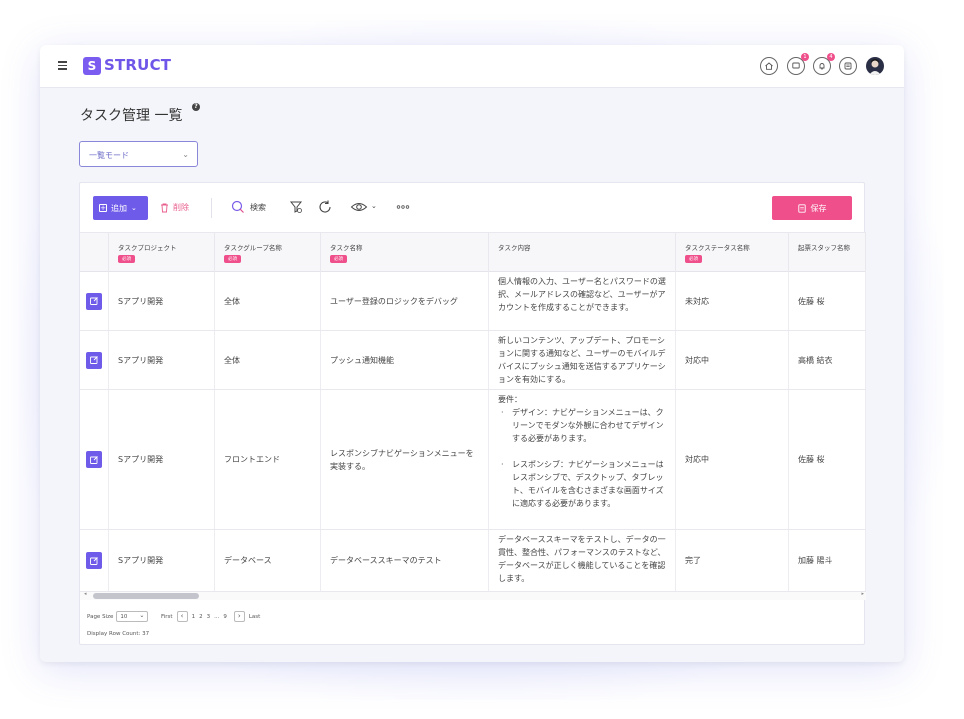  Describe the element at coordinates (769, 66) in the screenshot. I see `home-icon` at that location.